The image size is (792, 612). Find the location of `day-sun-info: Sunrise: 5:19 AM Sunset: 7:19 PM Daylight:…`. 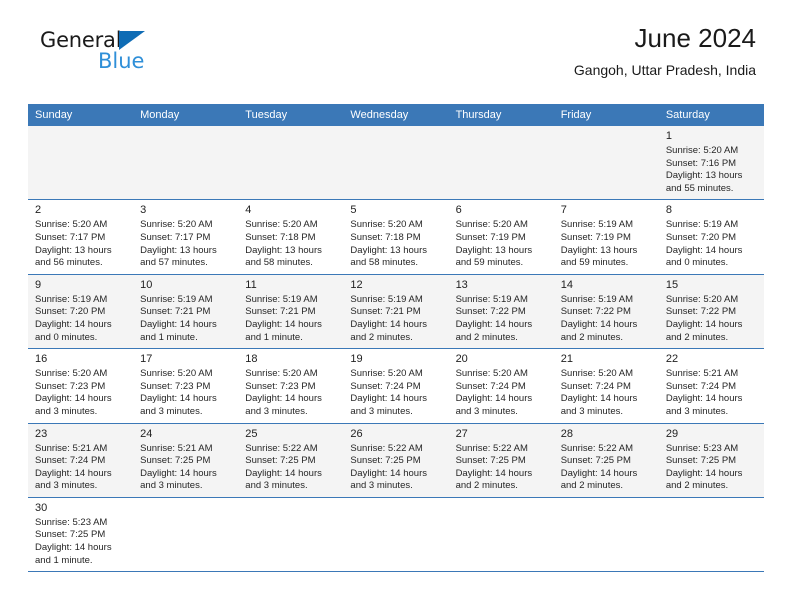

day-sun-info: Sunrise: 5:19 AM Sunset: 7:19 PM Daylight:… is located at coordinates (606, 246).